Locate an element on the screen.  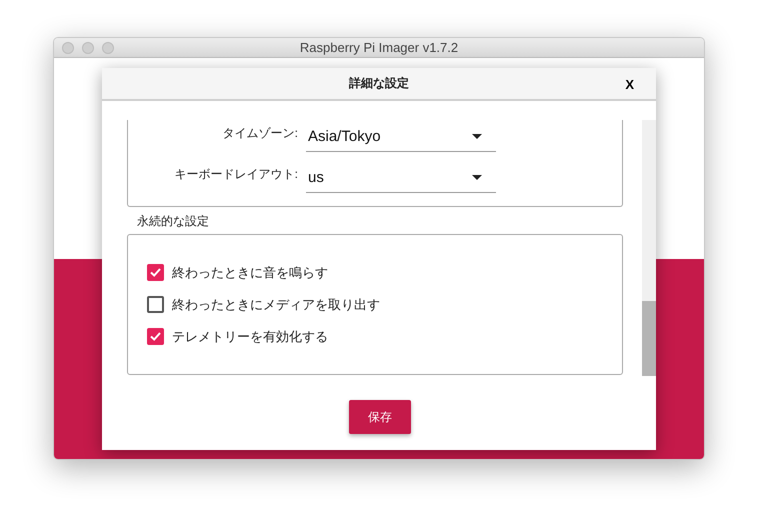
dropdown: Asia/Tokyo is located at coordinates (401, 137).